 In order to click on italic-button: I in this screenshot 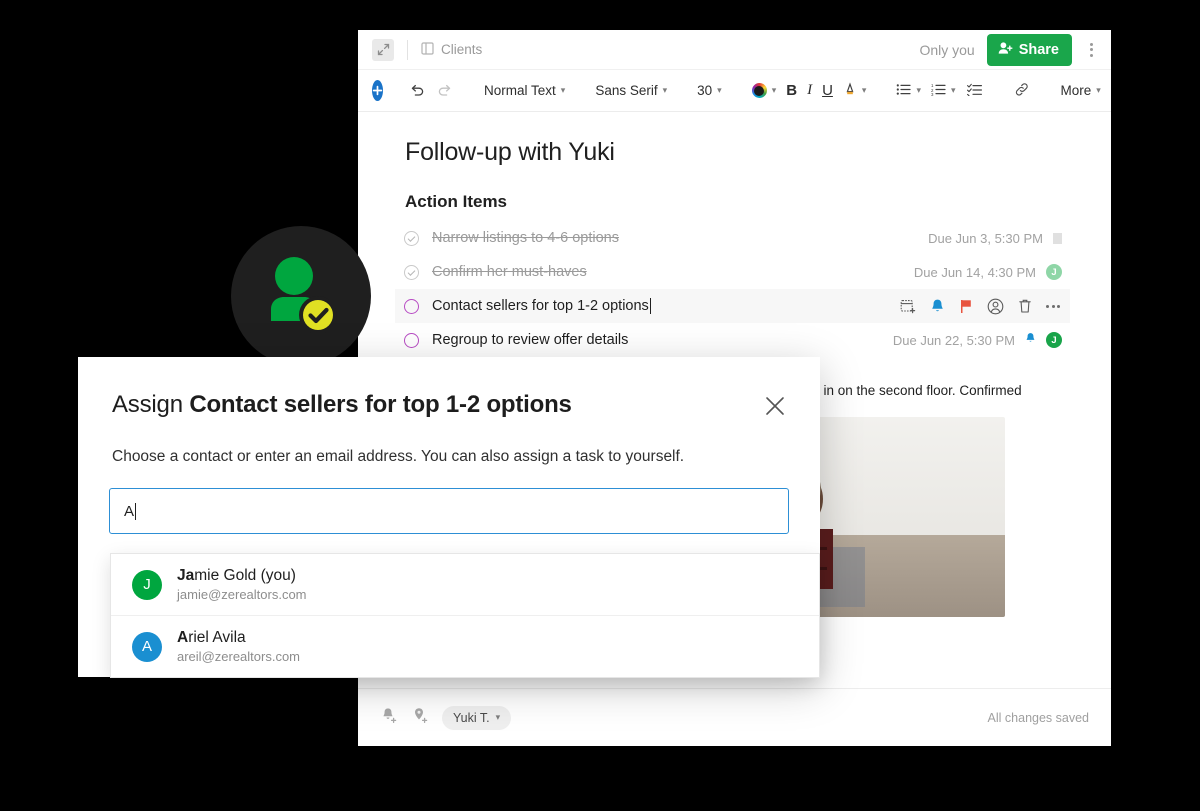, I will do `click(809, 90)`.